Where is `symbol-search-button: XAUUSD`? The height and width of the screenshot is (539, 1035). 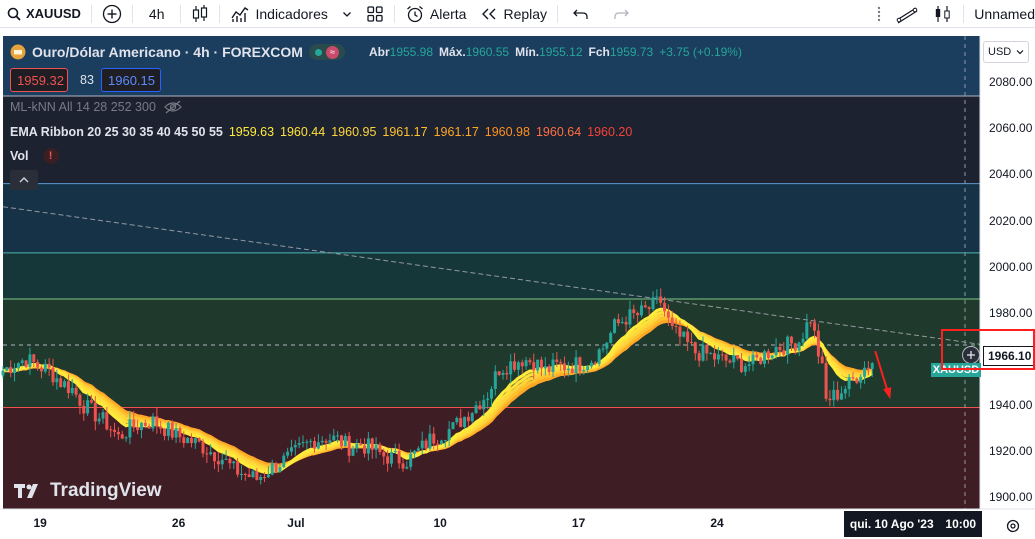
symbol-search-button: XAUUSD is located at coordinates (44, 14).